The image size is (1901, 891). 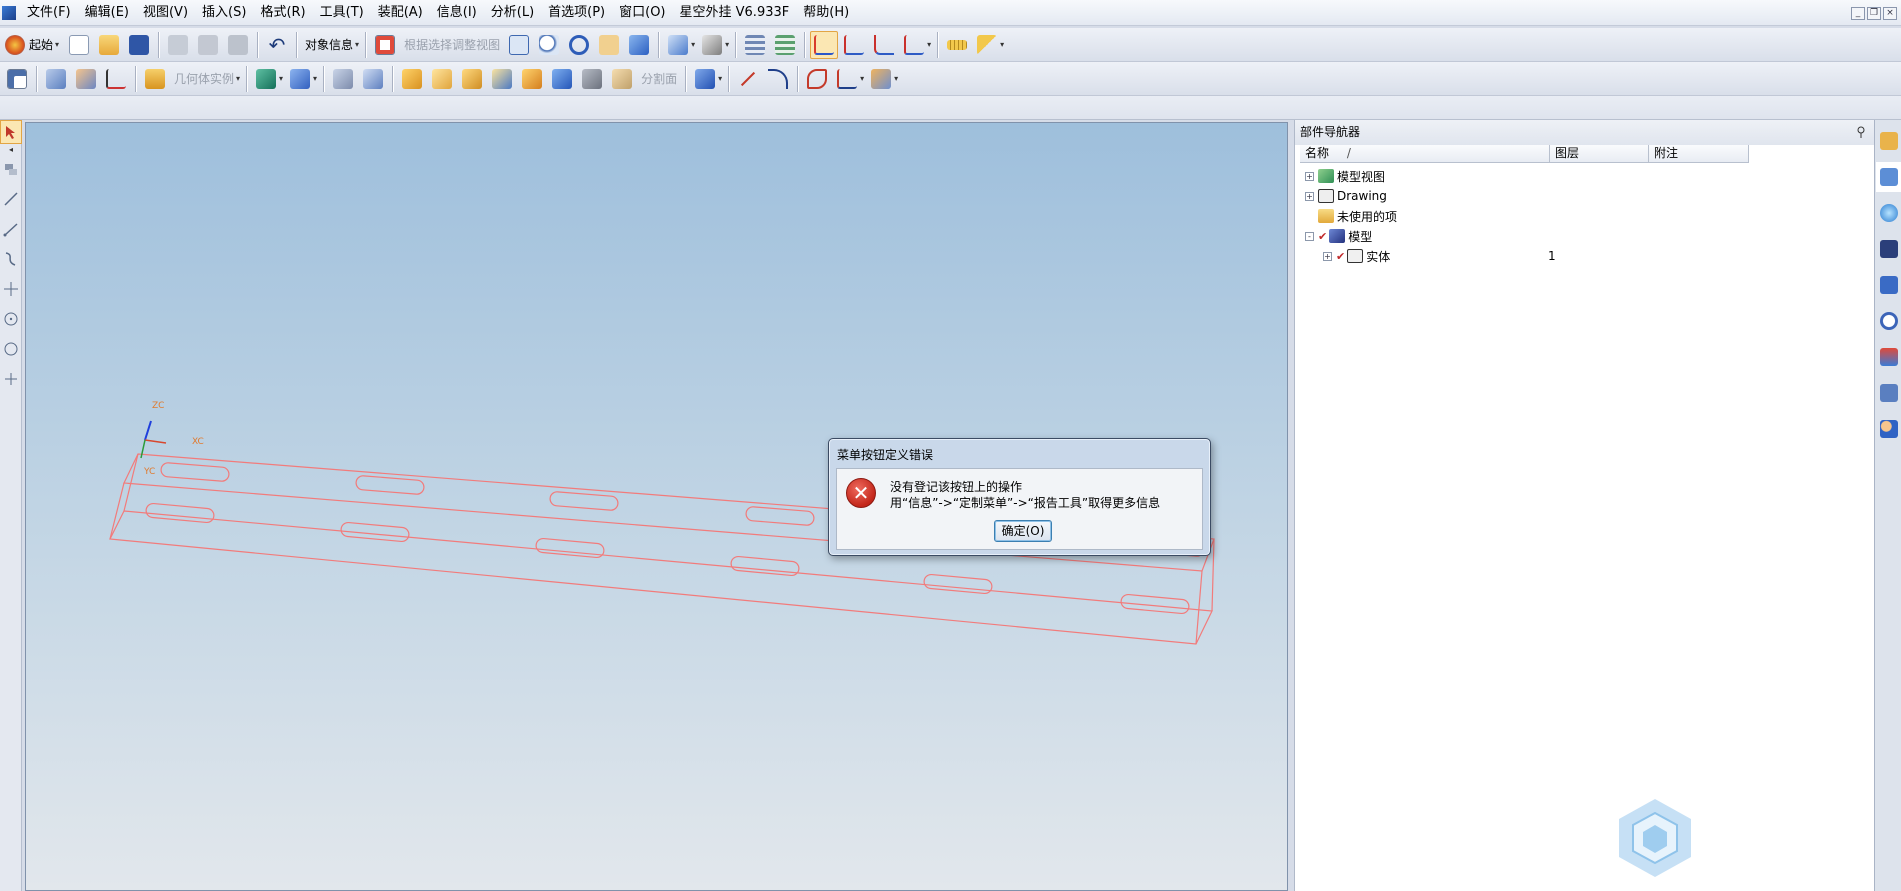 I want to click on pan-button, so click(x=609, y=45).